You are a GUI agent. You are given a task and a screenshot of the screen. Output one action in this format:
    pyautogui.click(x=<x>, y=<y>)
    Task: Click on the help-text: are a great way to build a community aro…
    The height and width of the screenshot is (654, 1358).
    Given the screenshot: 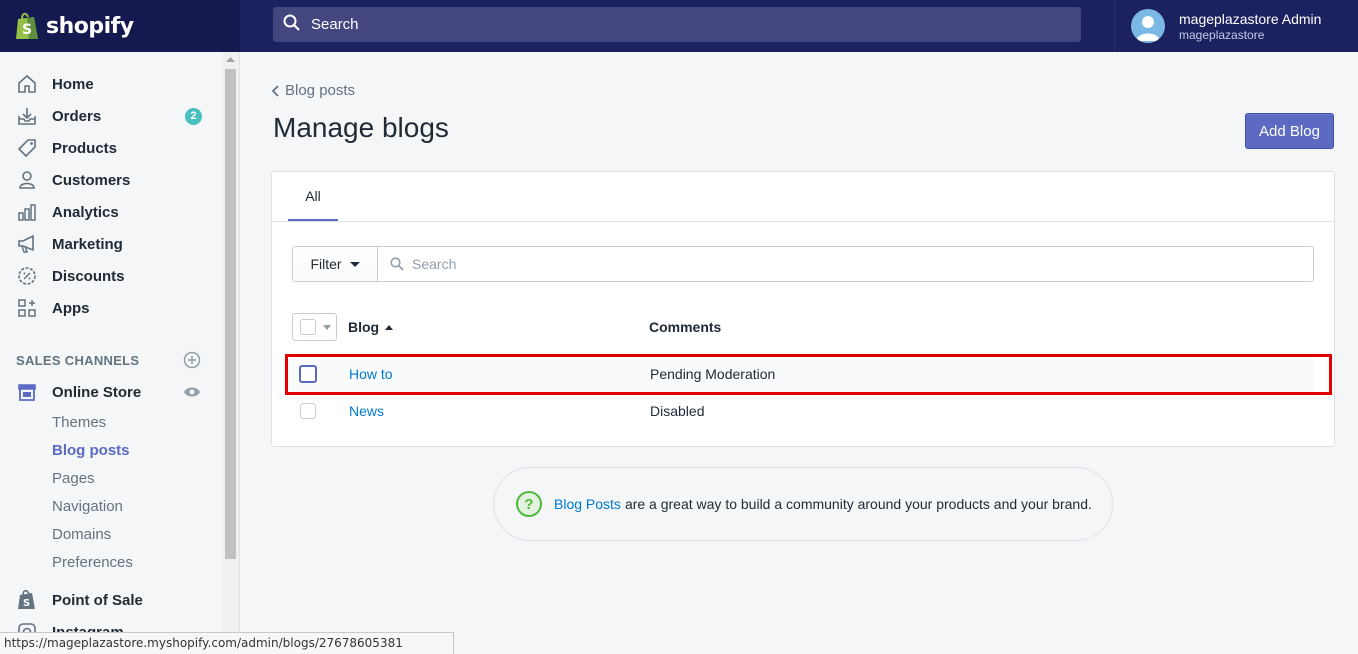 What is the action you would take?
    pyautogui.click(x=858, y=504)
    